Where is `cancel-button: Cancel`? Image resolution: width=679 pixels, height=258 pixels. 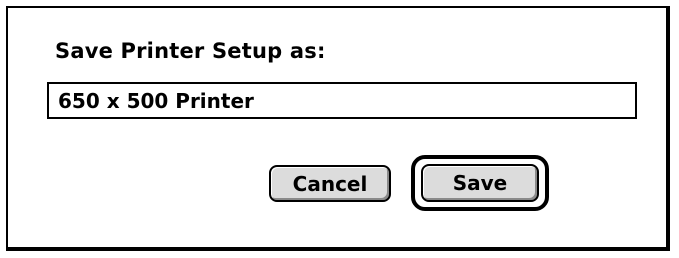 cancel-button: Cancel is located at coordinates (330, 183).